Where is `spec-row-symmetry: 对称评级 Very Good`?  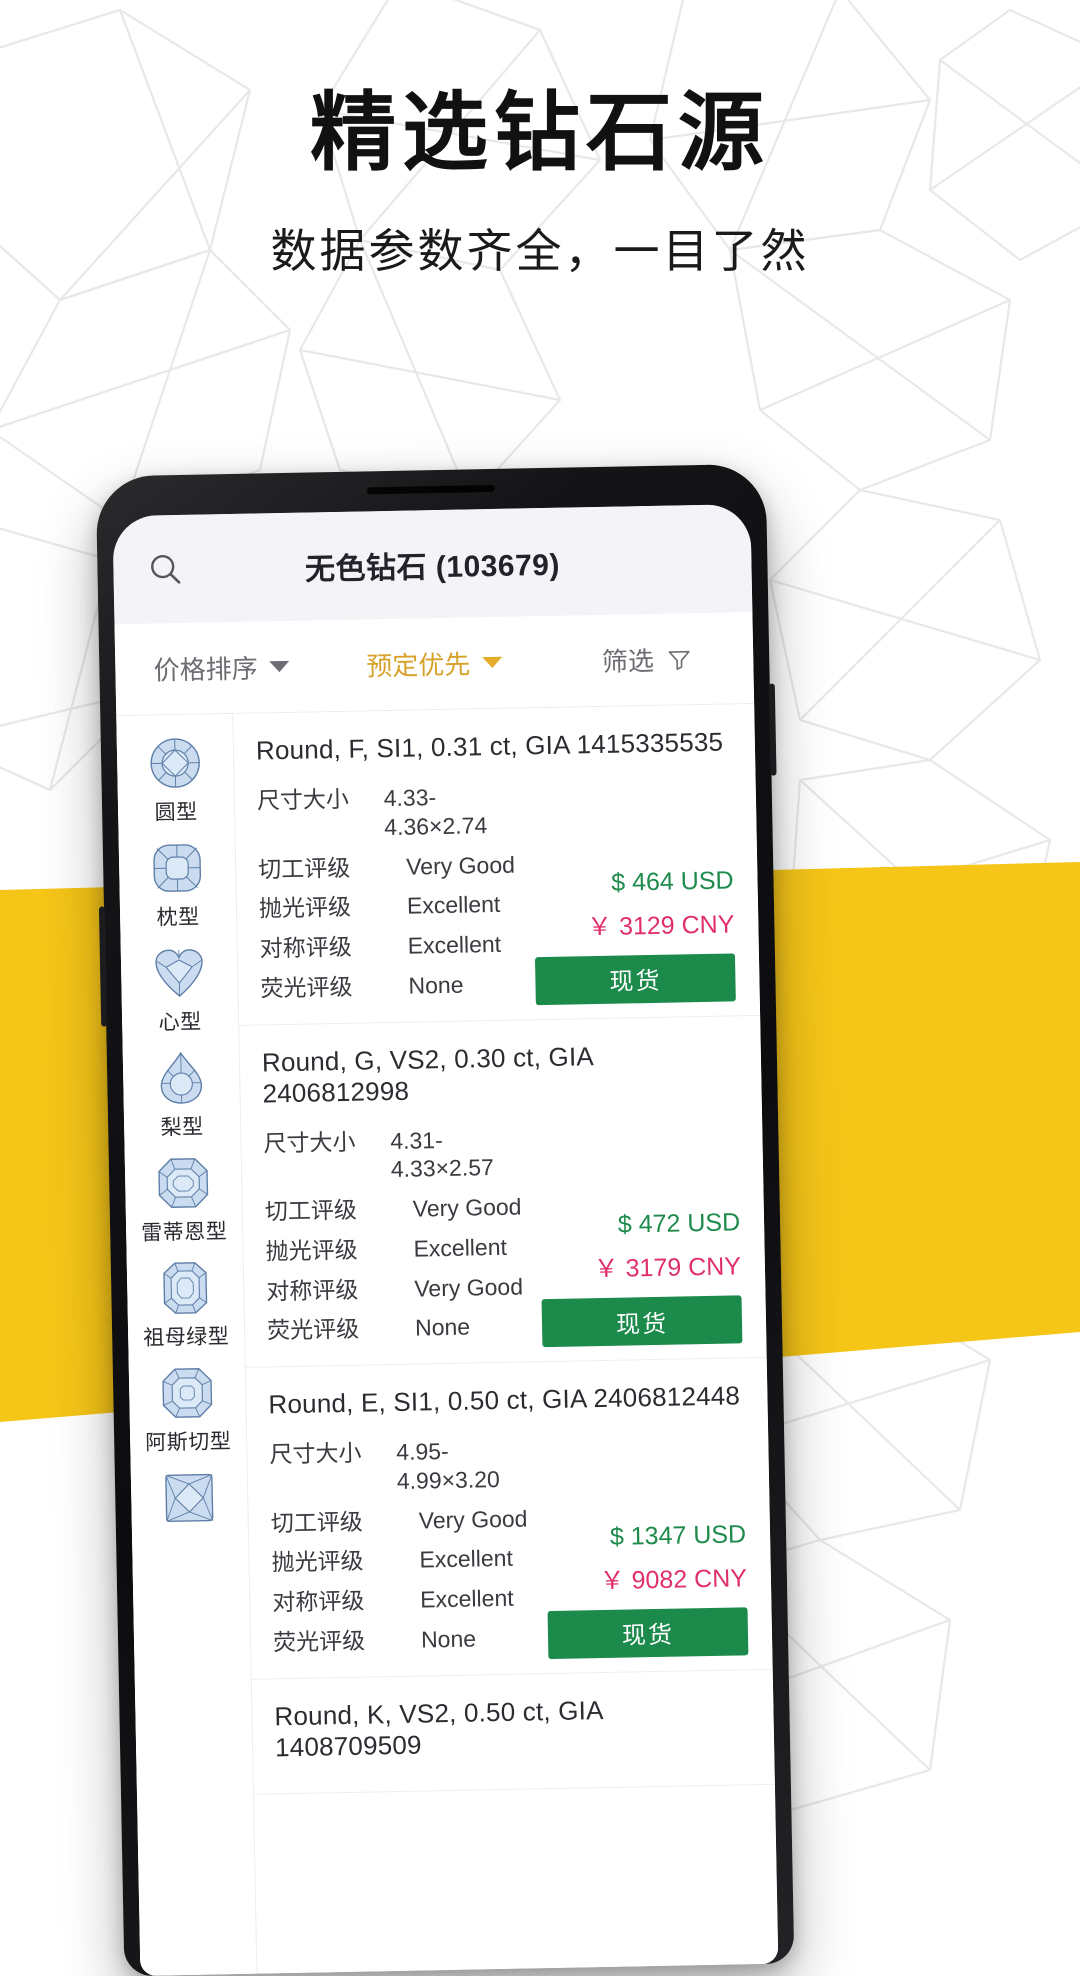
spec-row-symmetry: 对称评级 Very Good is located at coordinates (396, 1289).